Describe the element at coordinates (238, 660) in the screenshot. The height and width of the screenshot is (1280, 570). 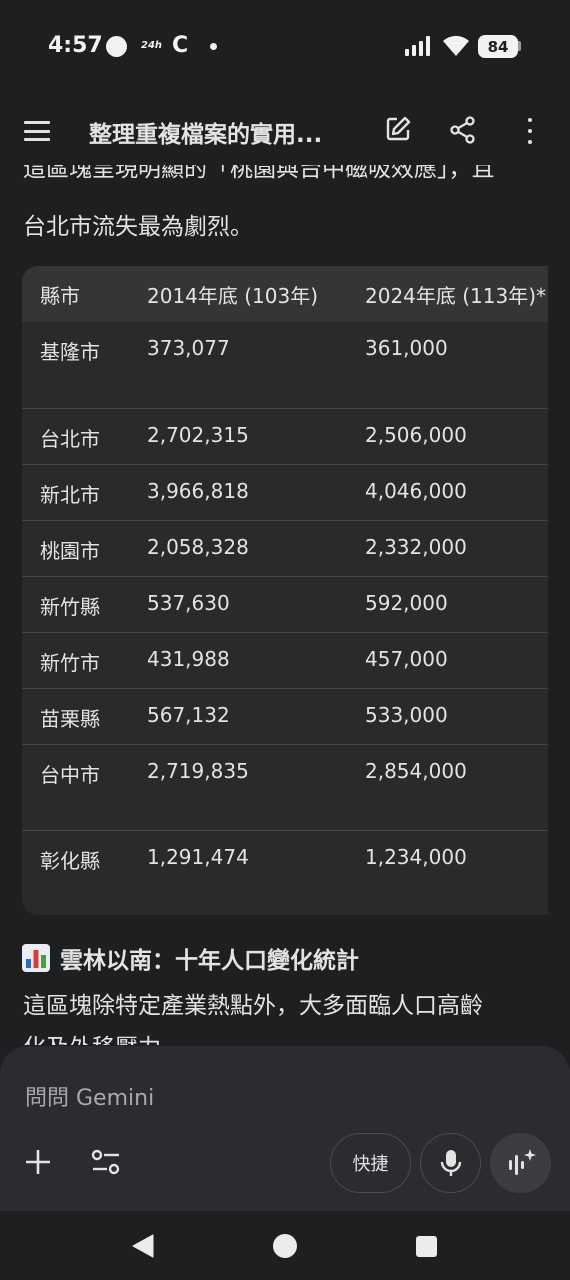
I see `table-cell: 431,988` at that location.